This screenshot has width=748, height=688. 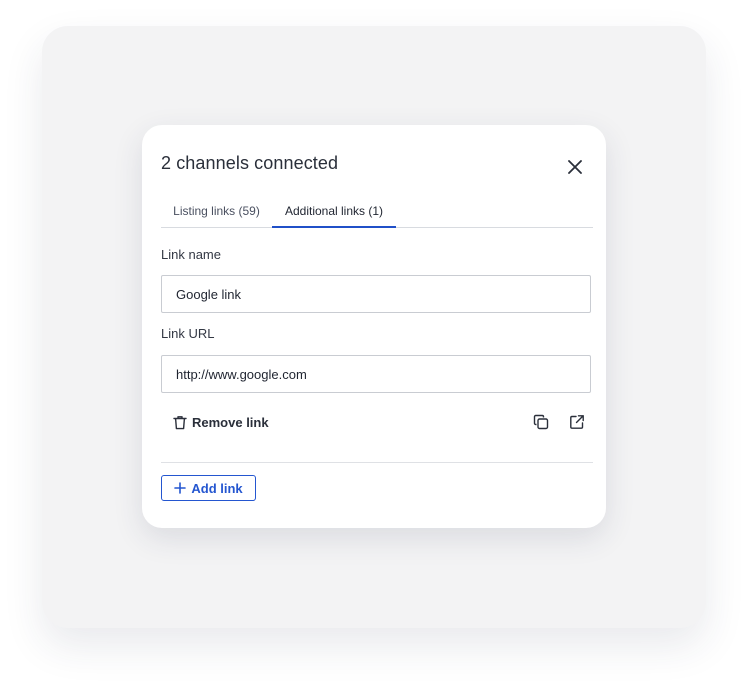 What do you see at coordinates (180, 488) in the screenshot?
I see `plus-icon` at bounding box center [180, 488].